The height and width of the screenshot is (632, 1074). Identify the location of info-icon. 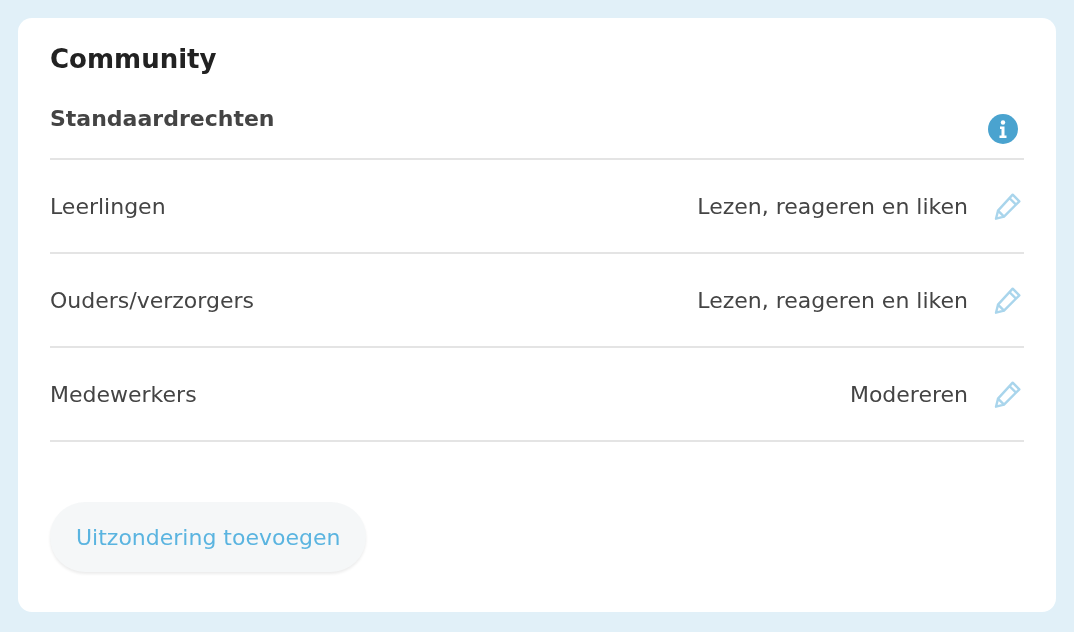
(1003, 129).